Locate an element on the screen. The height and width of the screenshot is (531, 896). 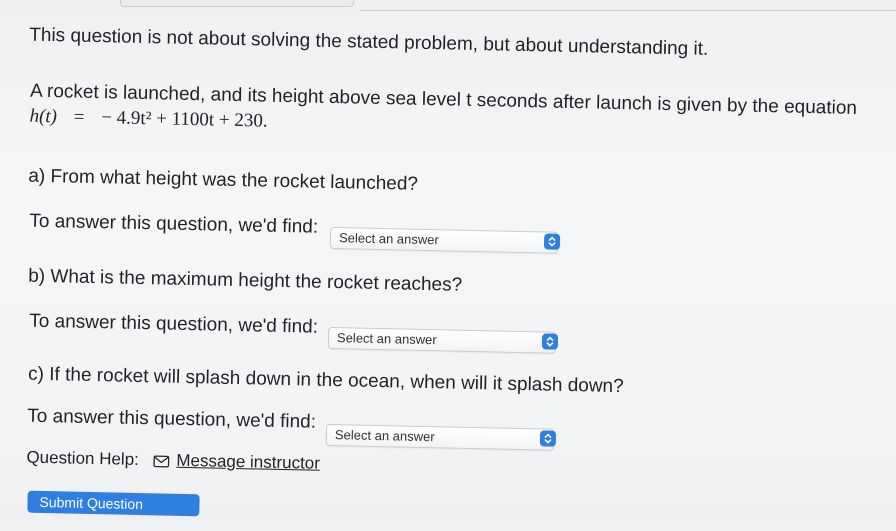
answer-select-a: Select an answer is located at coordinates (445, 240).